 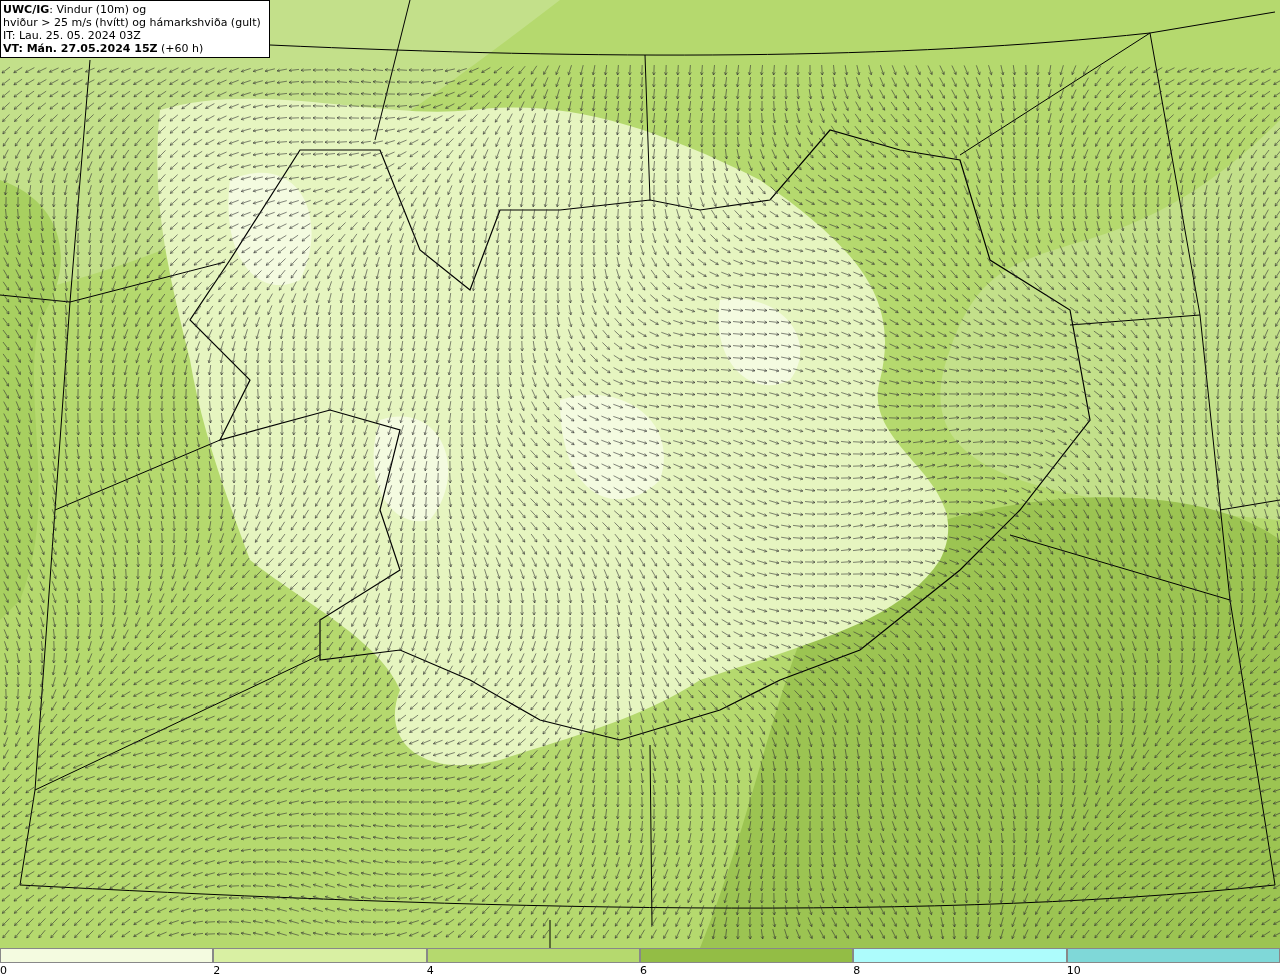 I want to click on legend-label: 2, so click(x=217, y=970).